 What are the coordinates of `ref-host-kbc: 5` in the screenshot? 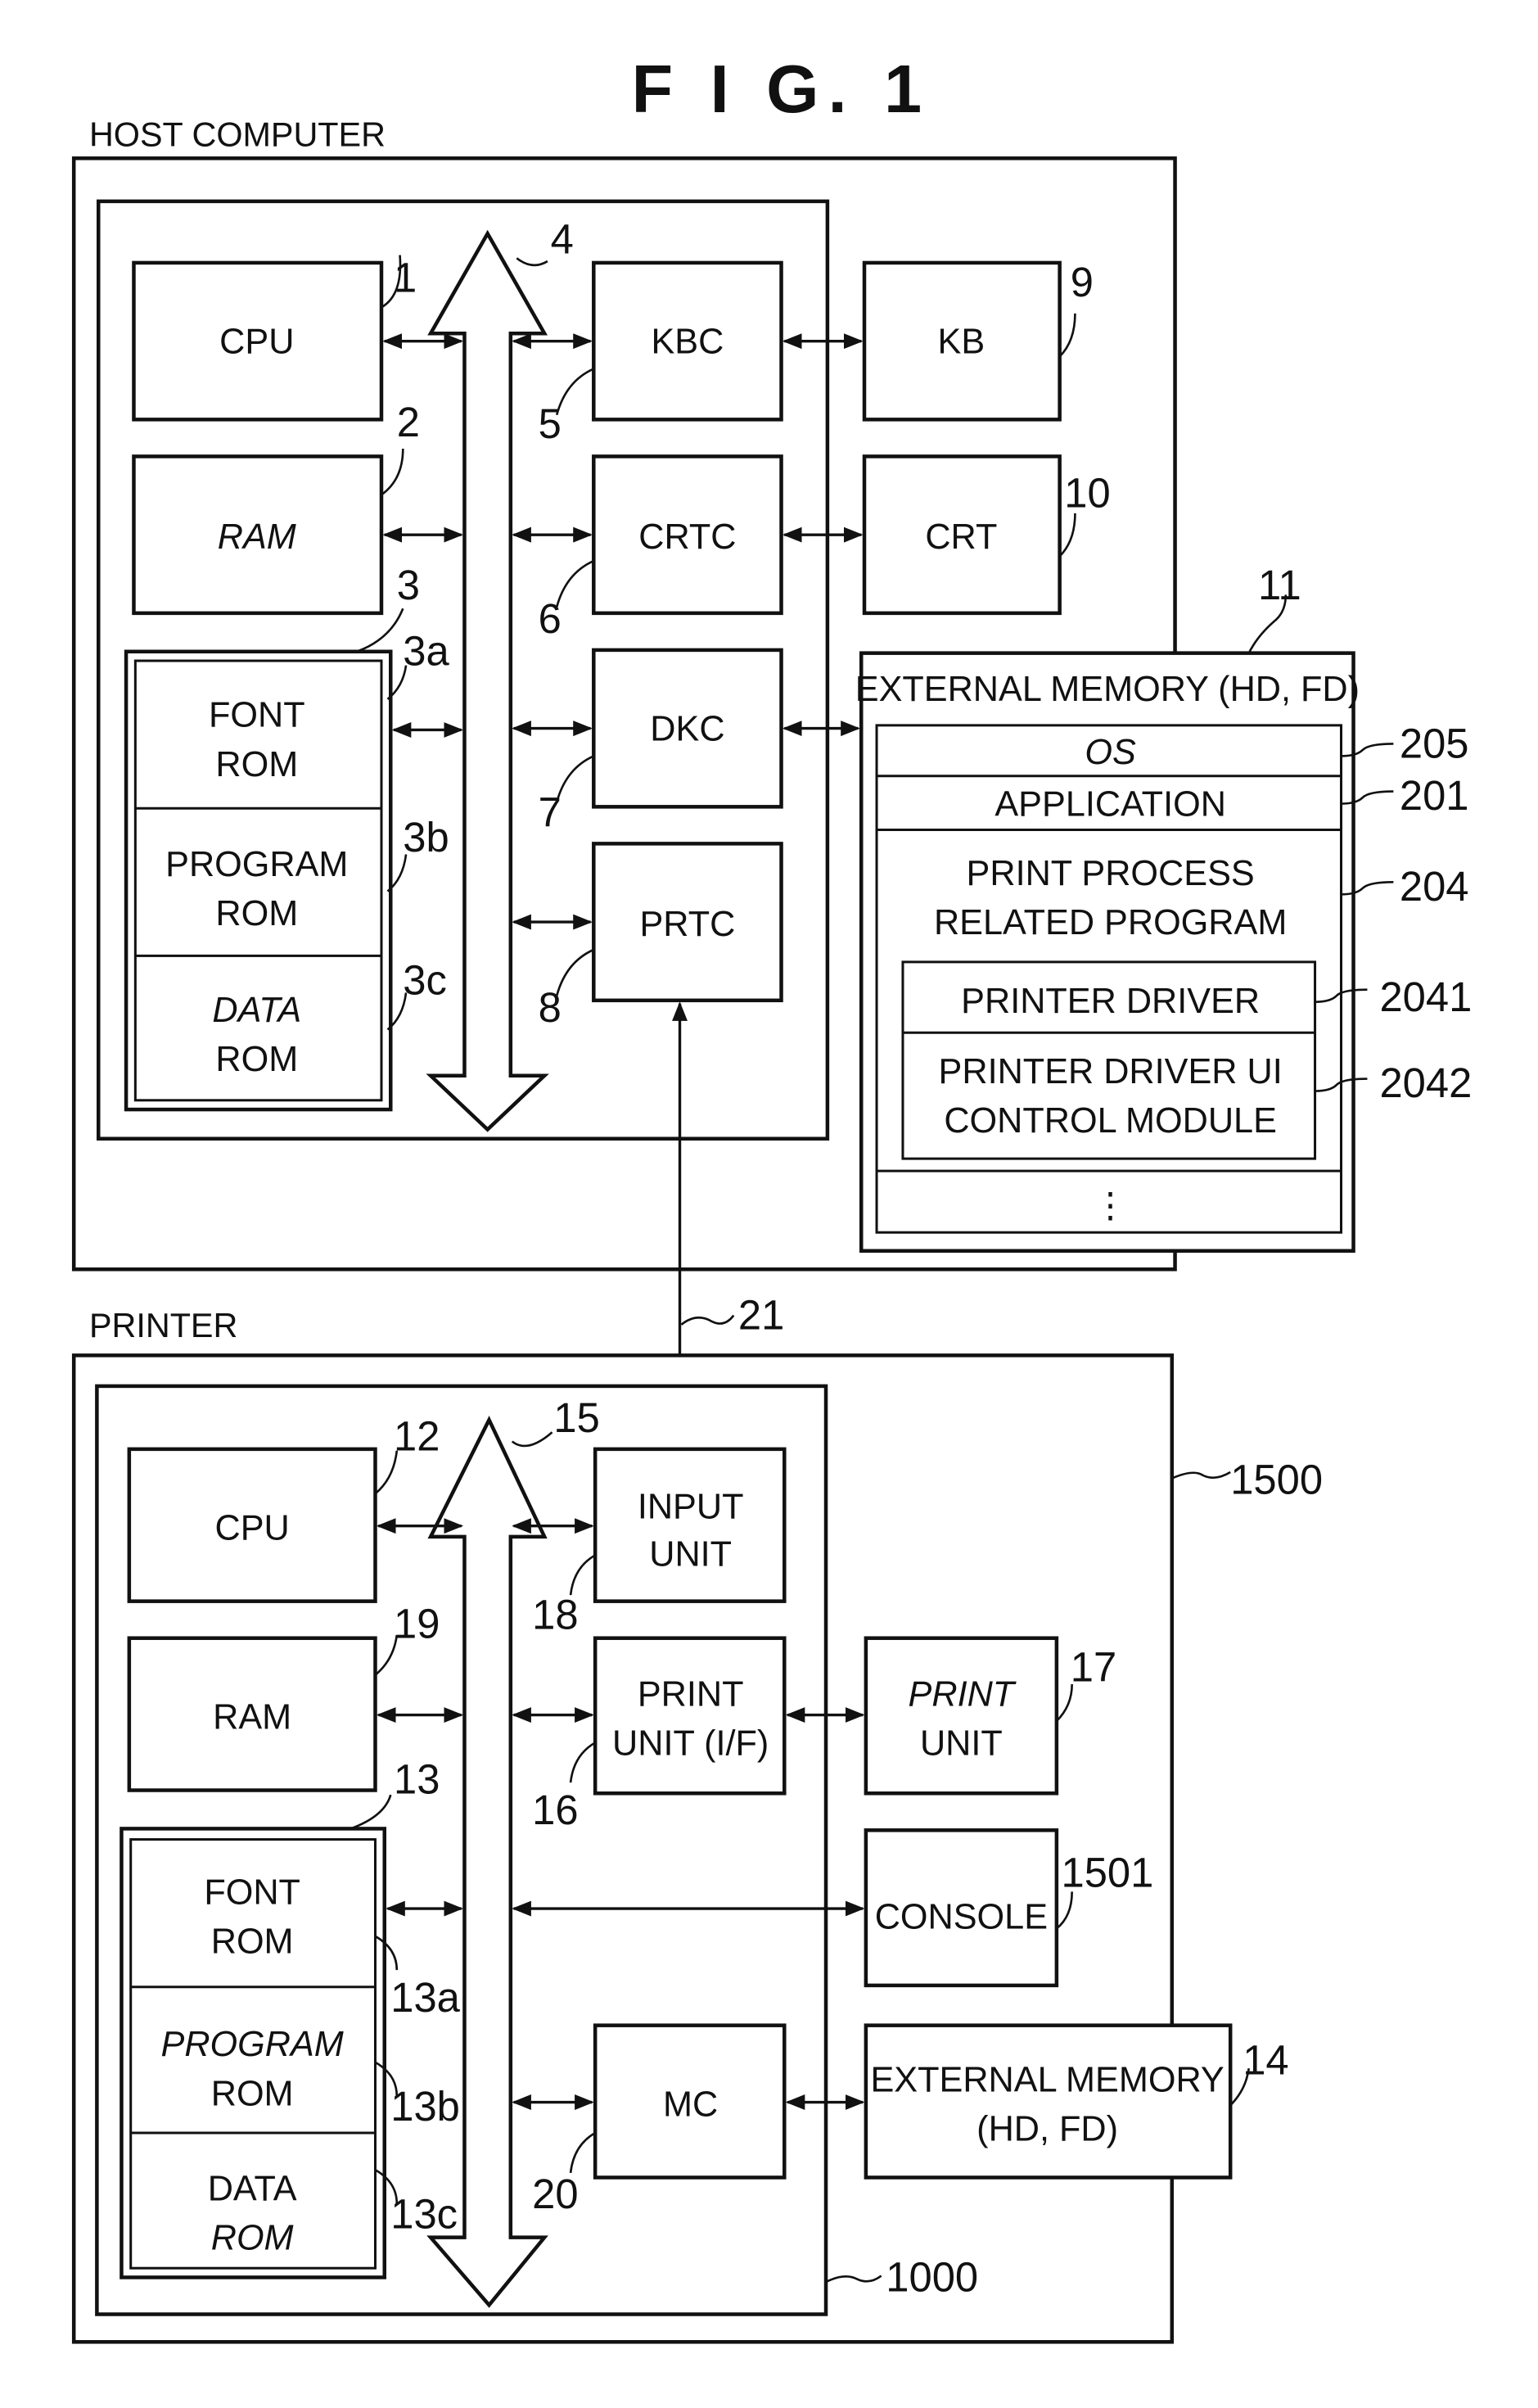 It's located at (550, 423).